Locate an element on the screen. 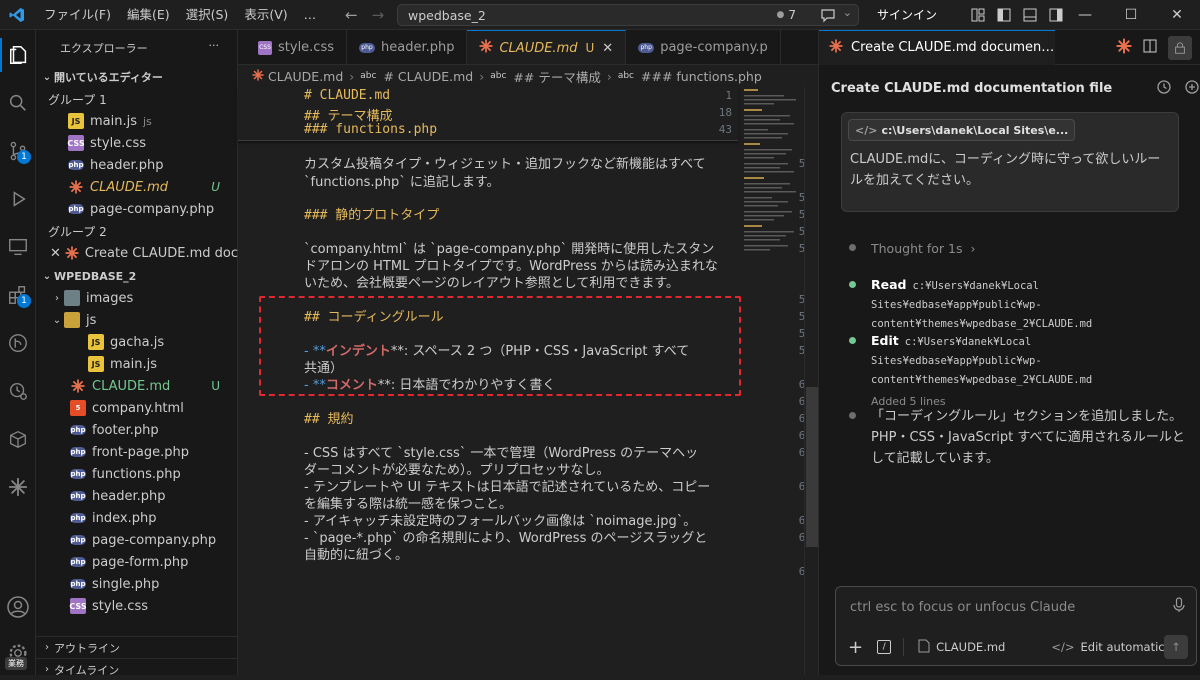 Image resolution: width=1200 pixels, height=680 pixels. breadcrumb-file: CLAUDE.md is located at coordinates (305, 76).